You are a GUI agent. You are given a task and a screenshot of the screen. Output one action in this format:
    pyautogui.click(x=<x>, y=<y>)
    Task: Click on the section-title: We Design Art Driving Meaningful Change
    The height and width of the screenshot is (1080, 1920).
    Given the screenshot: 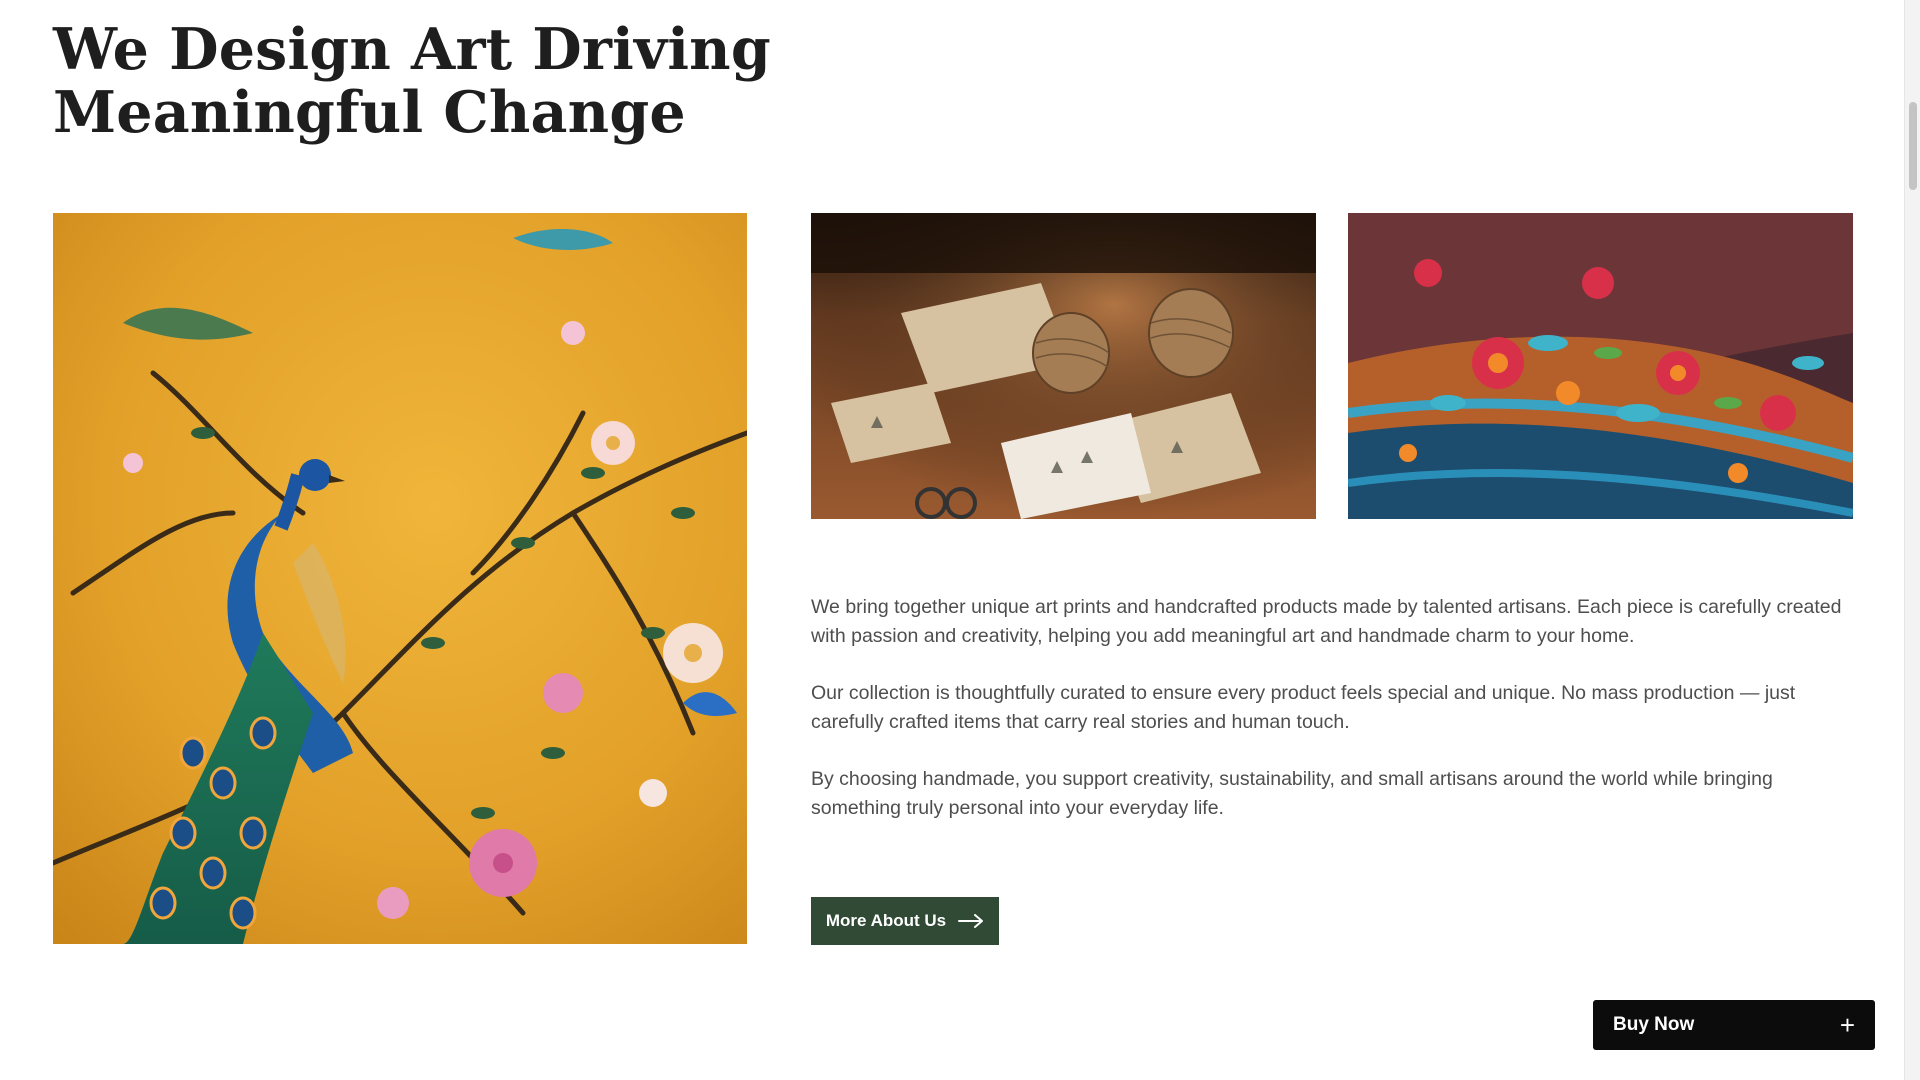 What is the action you would take?
    pyautogui.click(x=412, y=81)
    